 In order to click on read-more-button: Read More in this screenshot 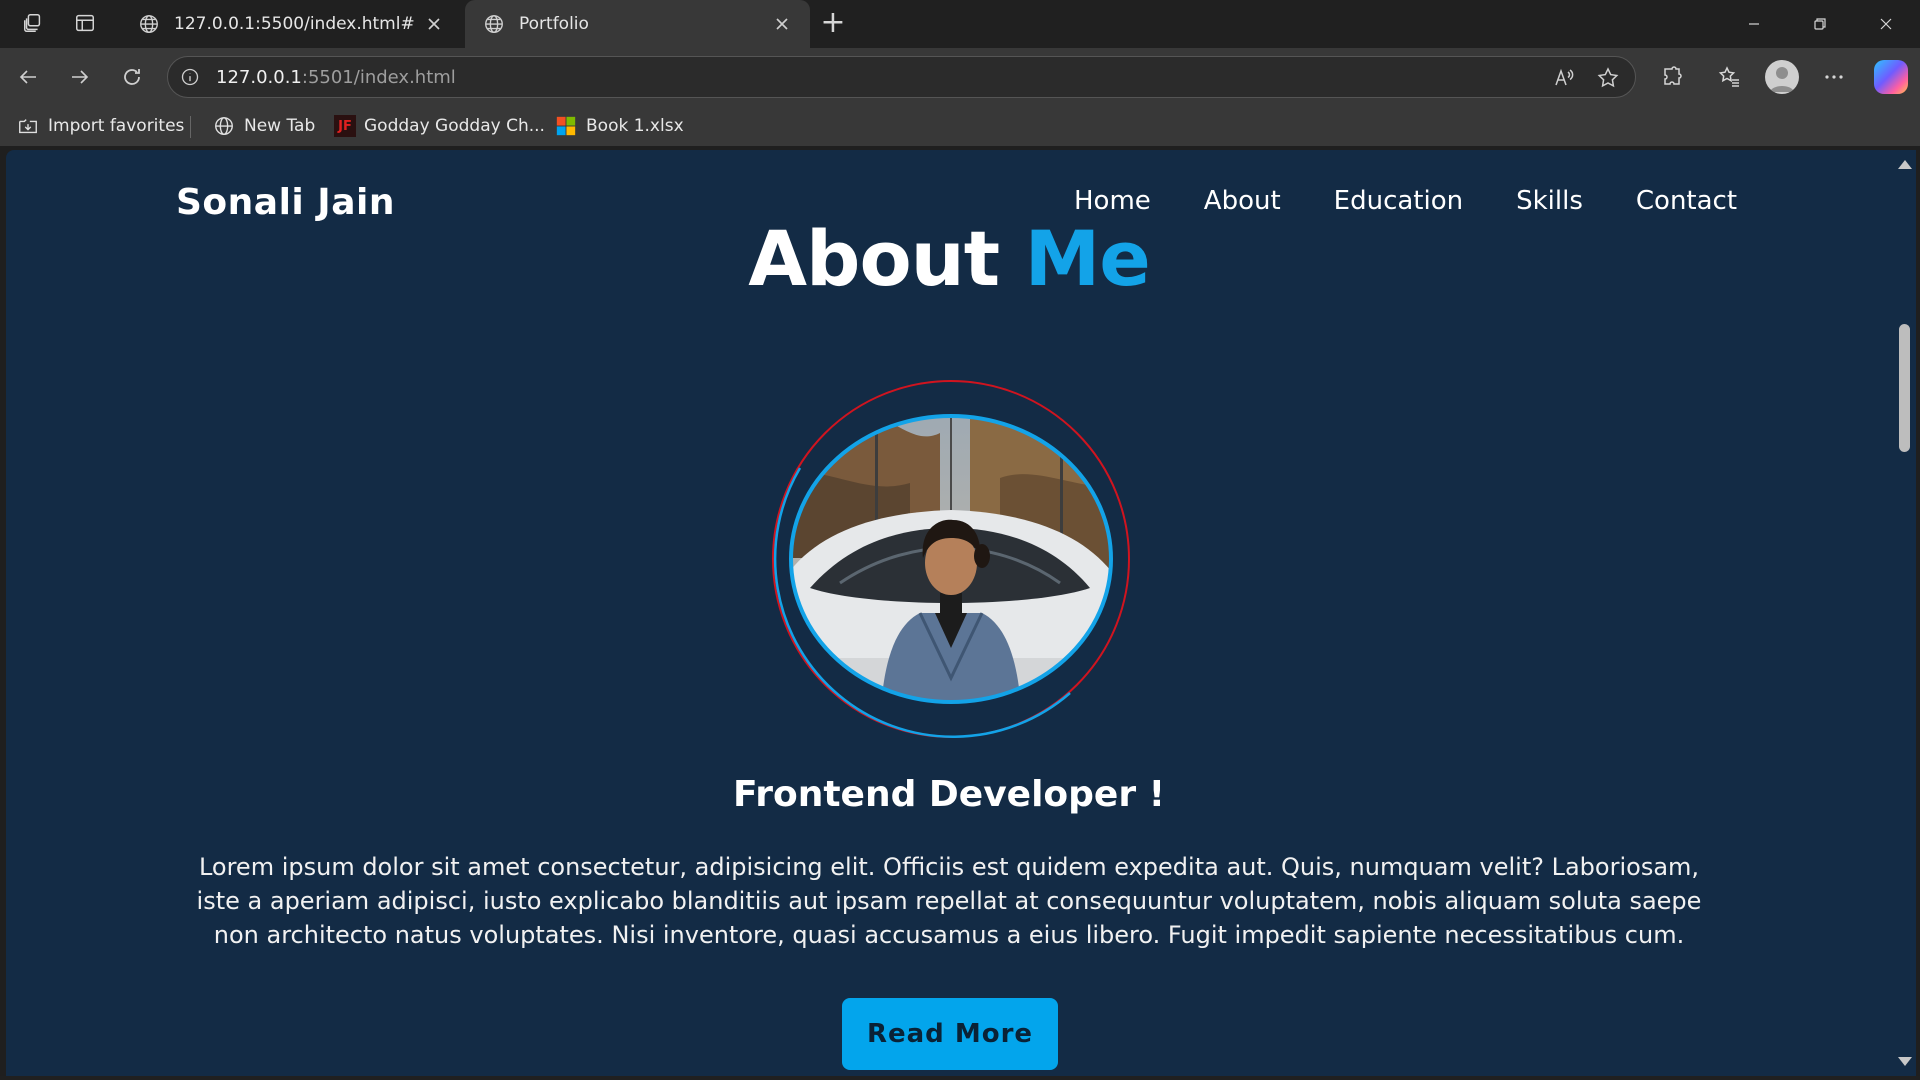, I will do `click(950, 1034)`.